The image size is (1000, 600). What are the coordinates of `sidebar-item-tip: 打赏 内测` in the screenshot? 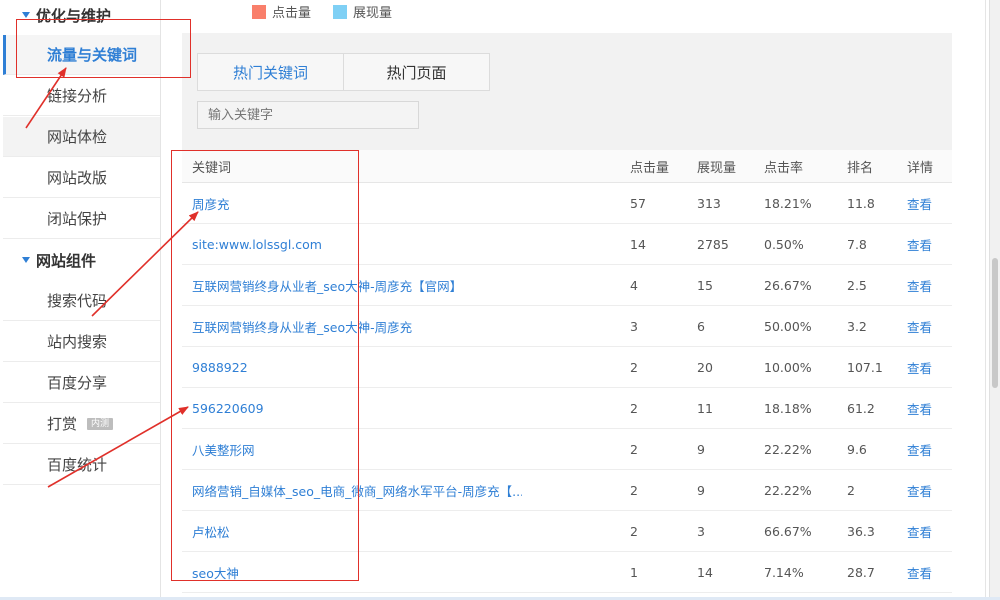 It's located at (81, 424).